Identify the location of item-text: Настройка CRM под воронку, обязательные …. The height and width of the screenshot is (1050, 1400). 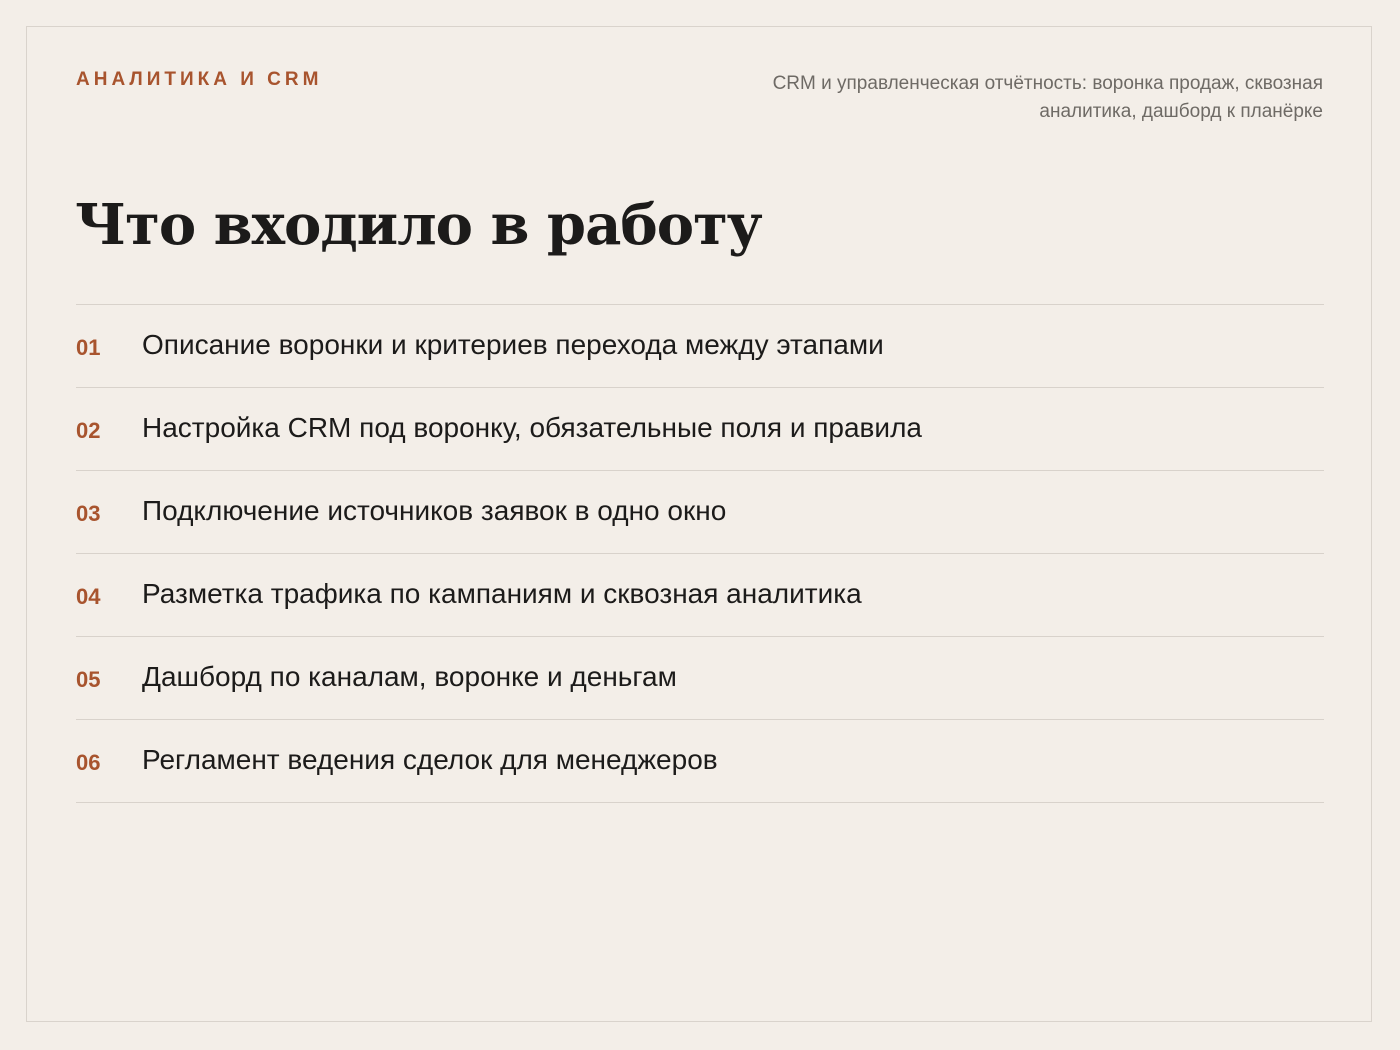
(532, 427).